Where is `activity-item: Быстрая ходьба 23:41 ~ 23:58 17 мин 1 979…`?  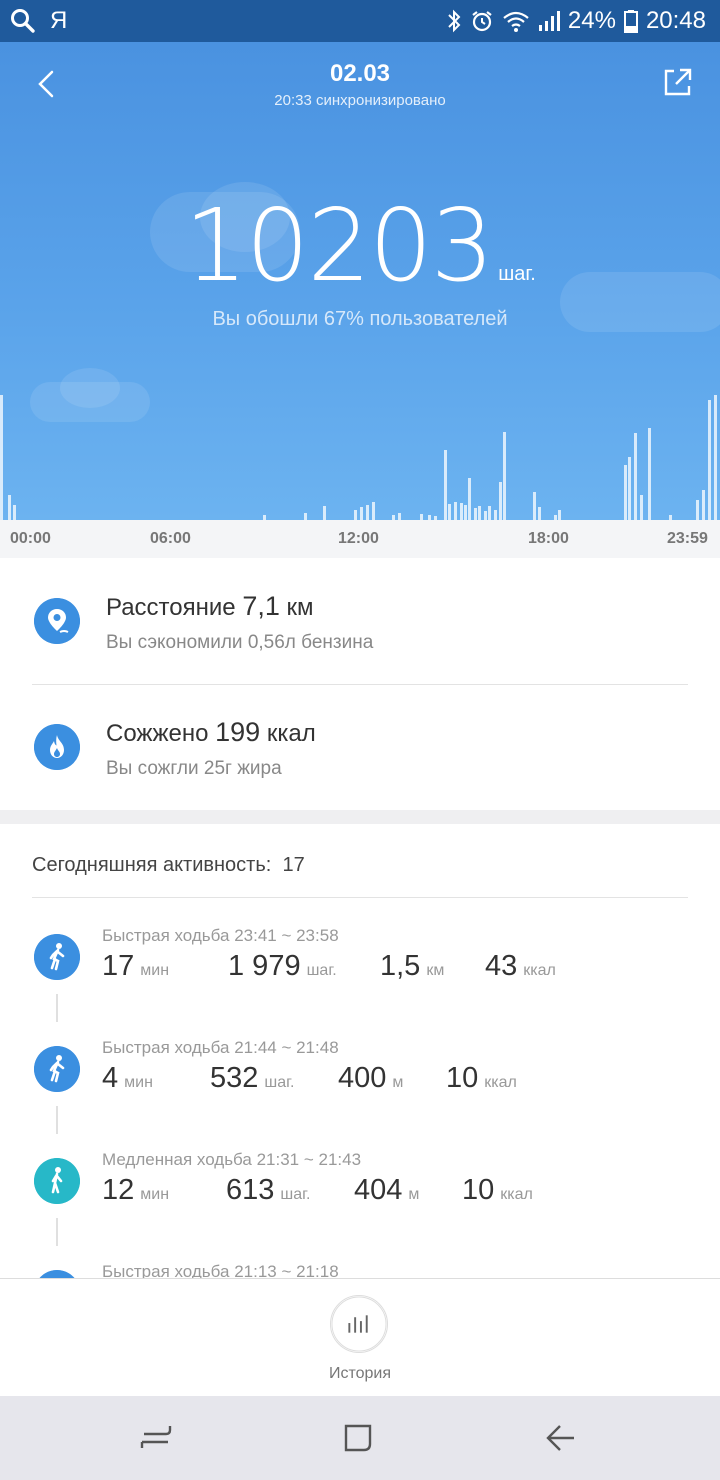
activity-item: Быстрая ходьба 23:41 ~ 23:58 17 мин 1 979… is located at coordinates (360, 978).